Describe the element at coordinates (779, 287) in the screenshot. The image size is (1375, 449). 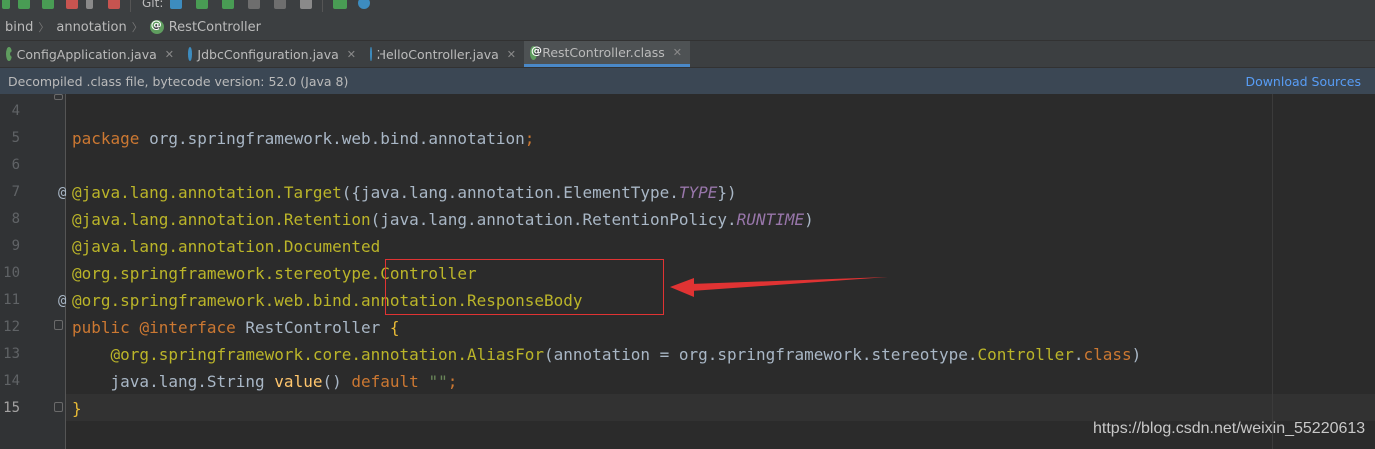
I see `arrow-icon` at that location.